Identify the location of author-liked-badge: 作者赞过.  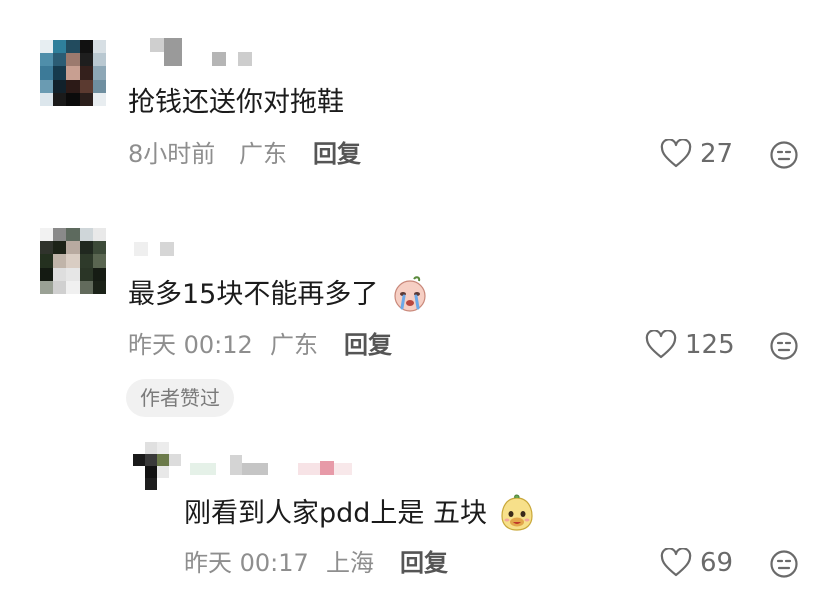
(180, 398).